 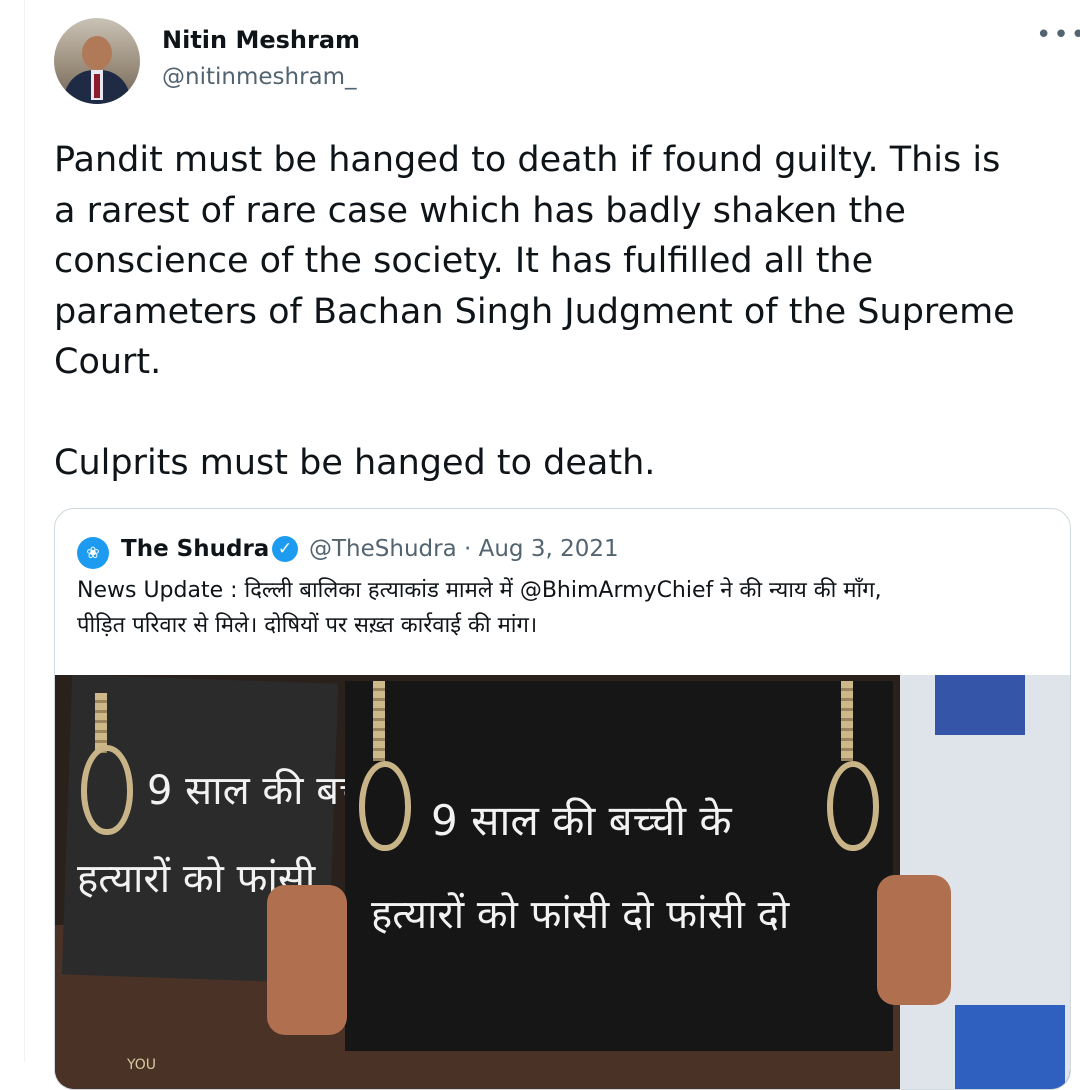 What do you see at coordinates (107, 790) in the screenshot?
I see `left-sign-noose-icon` at bounding box center [107, 790].